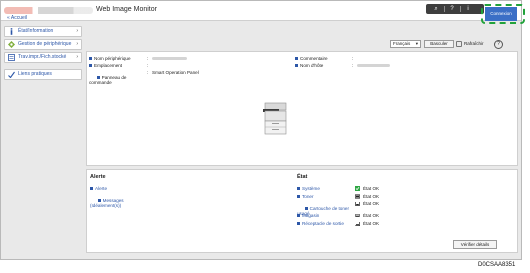  I want to click on status-row-toner: Toner, so click(305, 196).